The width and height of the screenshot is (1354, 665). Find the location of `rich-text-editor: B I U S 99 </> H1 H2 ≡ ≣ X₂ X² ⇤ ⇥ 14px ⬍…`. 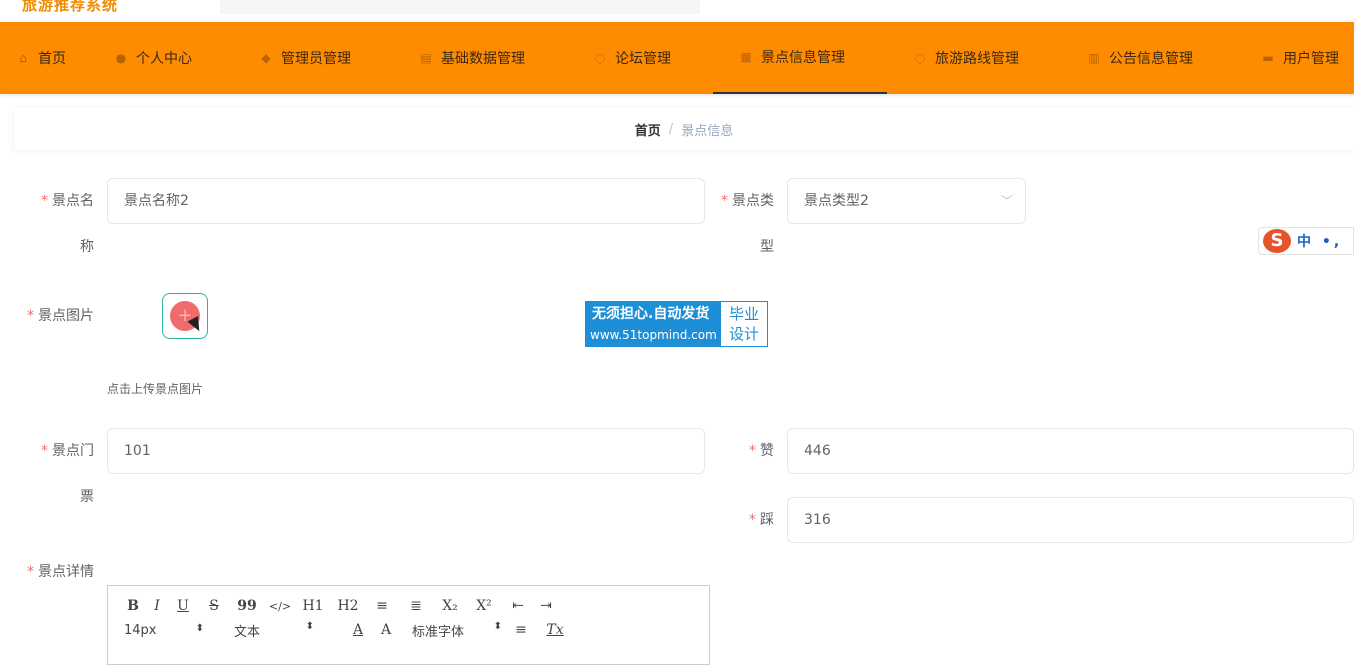

rich-text-editor: B I U S 99 </> H1 H2 ≡ ≣ X₂ X² ⇤ ⇥ 14px ⬍… is located at coordinates (408, 625).